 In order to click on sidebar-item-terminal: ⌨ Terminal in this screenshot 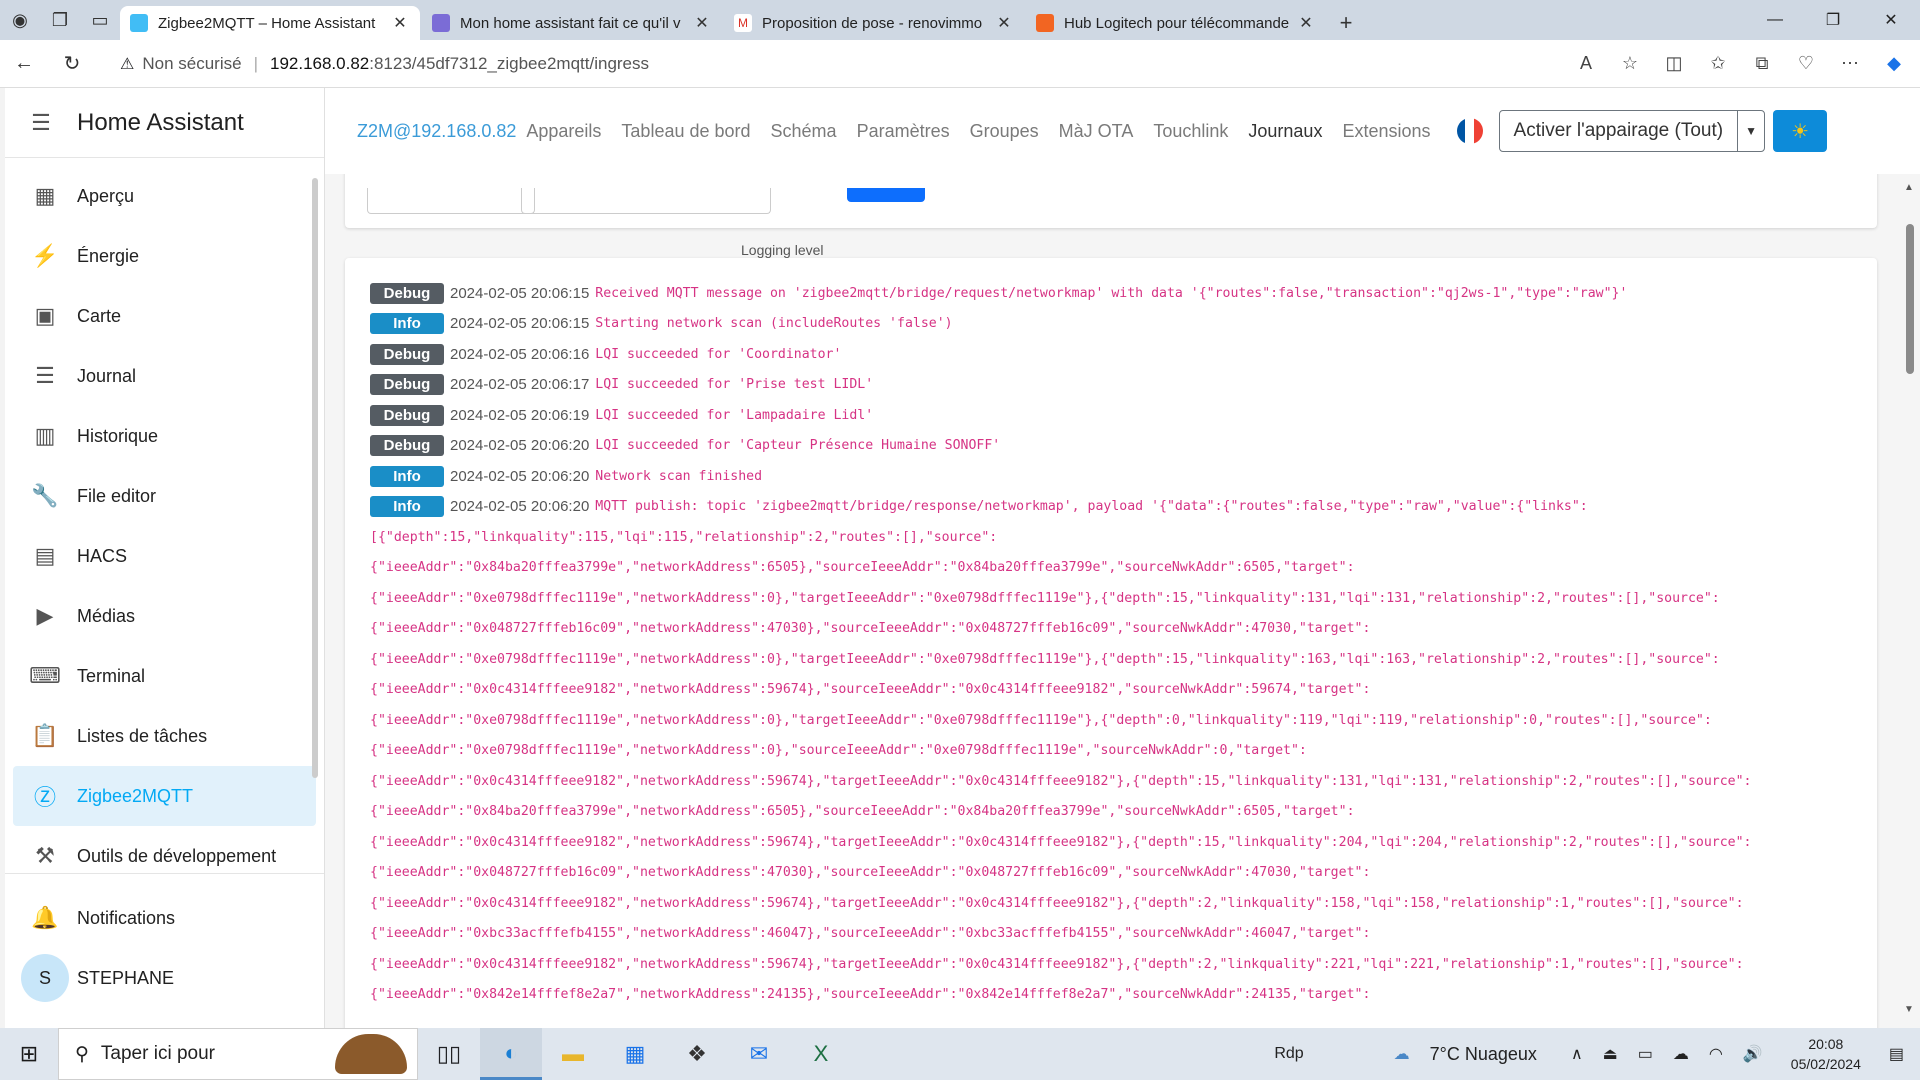, I will do `click(164, 676)`.